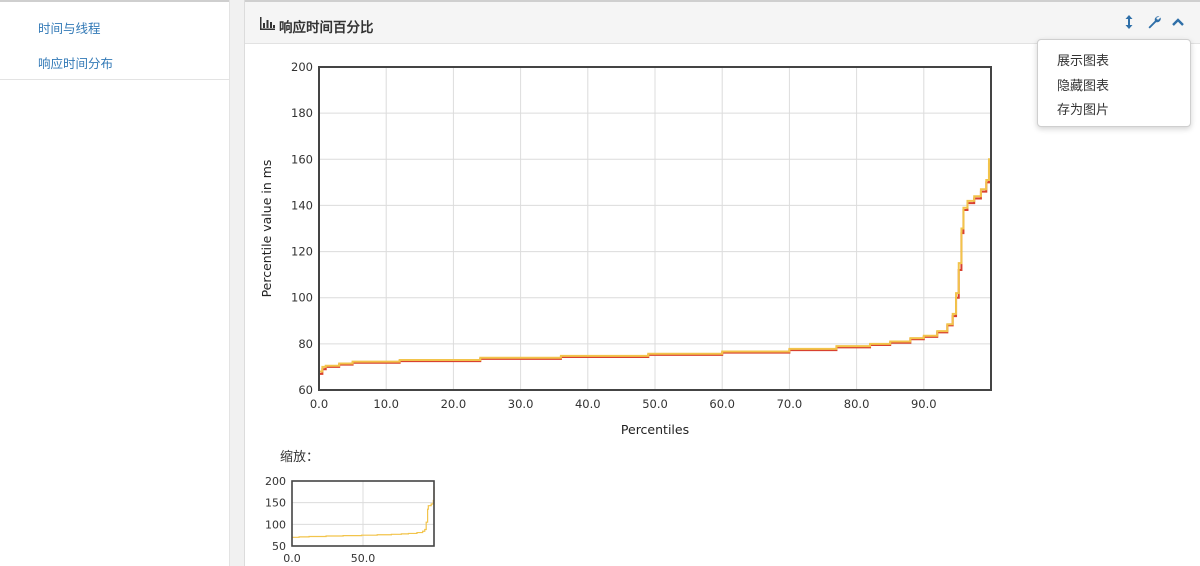 The image size is (1200, 566). I want to click on x-tick-label: 70.0, so click(790, 404).